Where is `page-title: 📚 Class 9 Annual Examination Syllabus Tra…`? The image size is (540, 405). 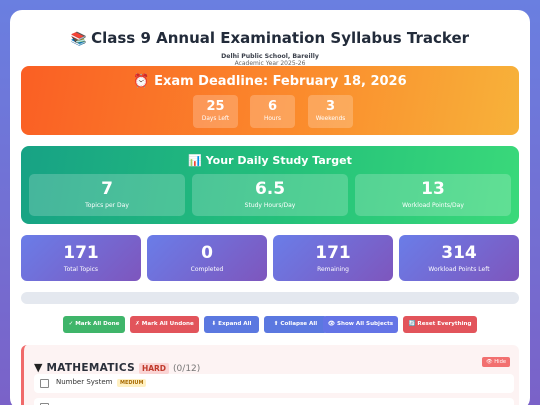
page-title: 📚 Class 9 Annual Examination Syllabus Tra… is located at coordinates (270, 38).